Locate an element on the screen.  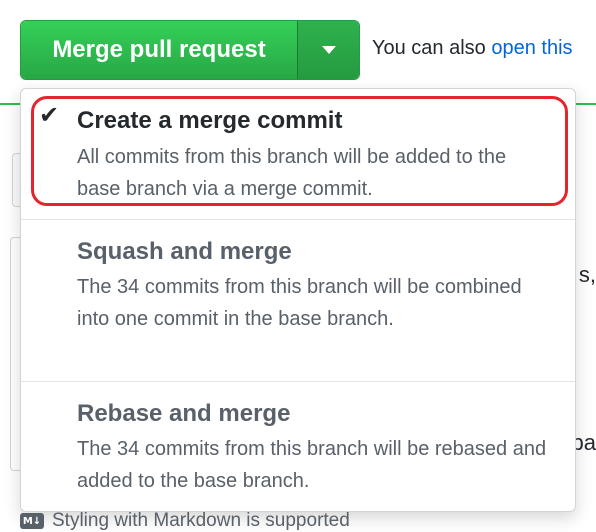
merge-method-toggle is located at coordinates (328, 50).